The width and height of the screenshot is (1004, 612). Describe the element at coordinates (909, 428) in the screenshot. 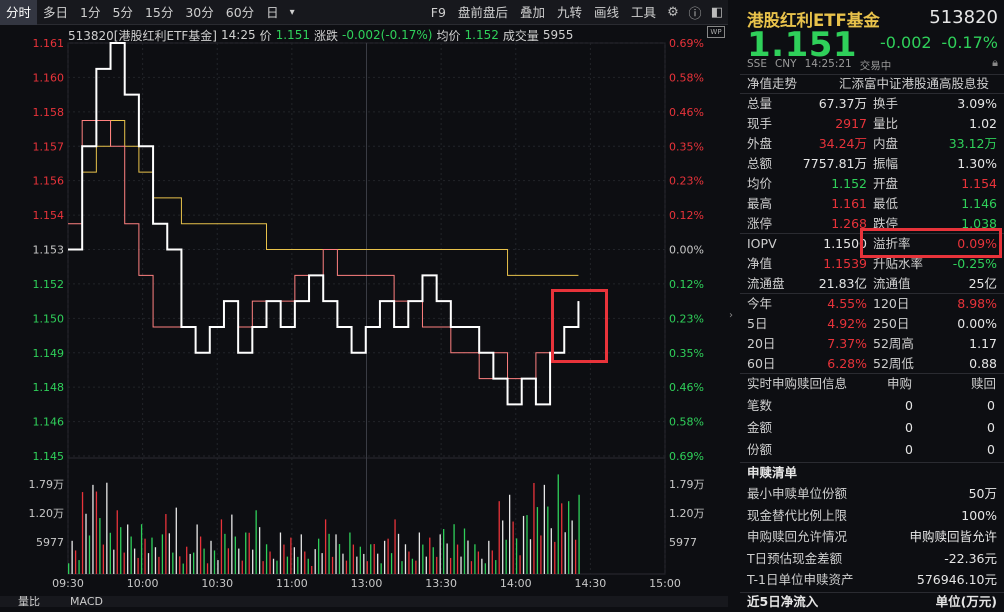

I see `sg-value: 0` at that location.